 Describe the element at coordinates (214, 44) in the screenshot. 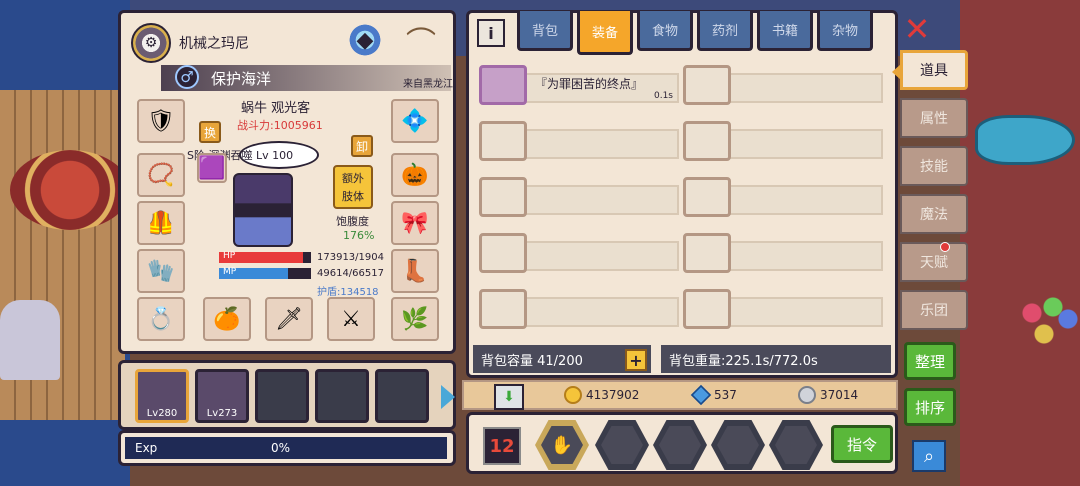

I see `character-name: 机械之玛尼` at that location.